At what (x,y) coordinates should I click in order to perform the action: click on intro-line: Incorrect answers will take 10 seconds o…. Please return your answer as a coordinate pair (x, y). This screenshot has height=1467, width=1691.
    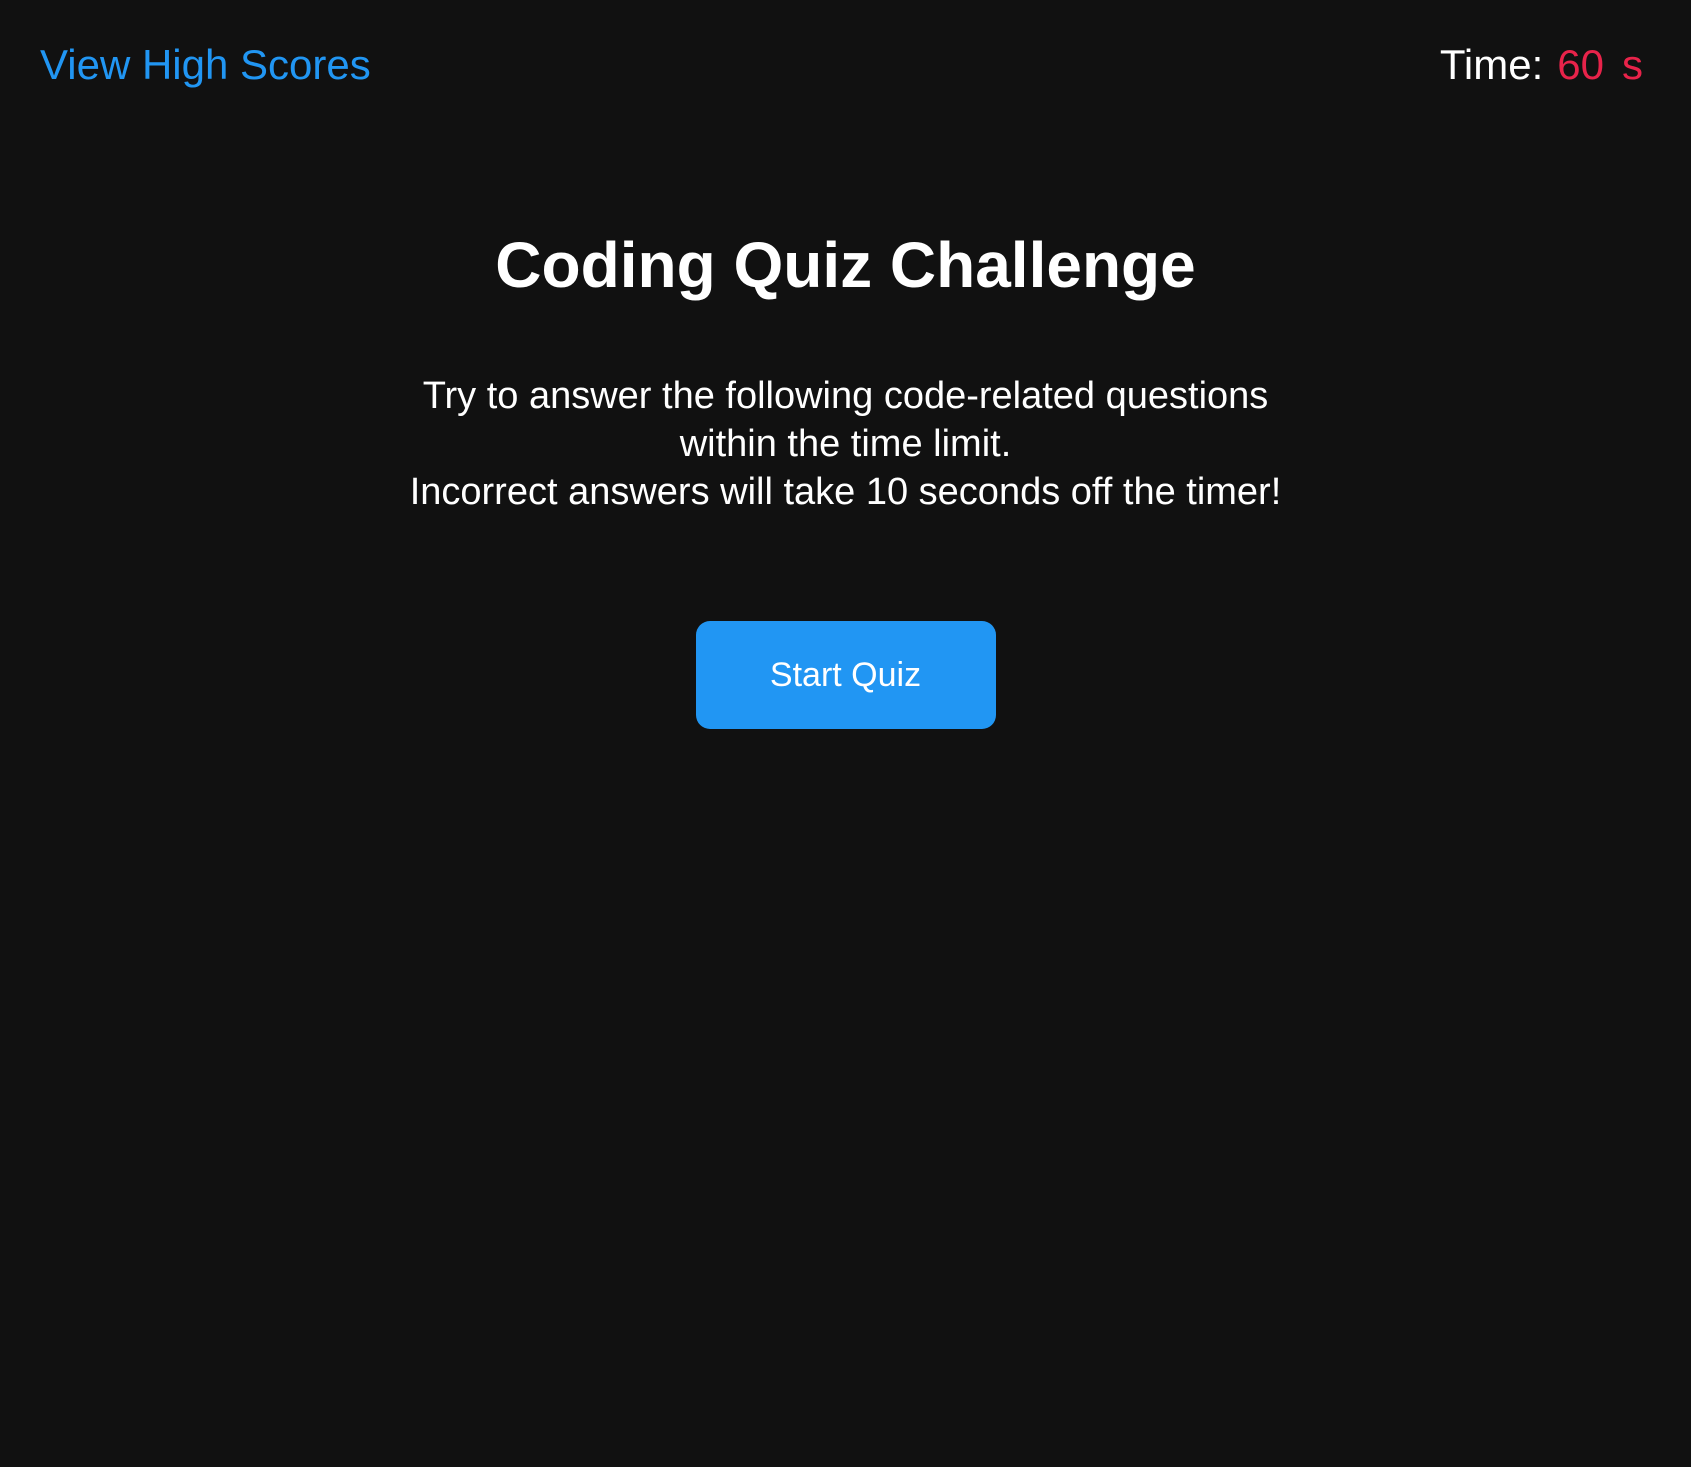
    Looking at the image, I should click on (845, 492).